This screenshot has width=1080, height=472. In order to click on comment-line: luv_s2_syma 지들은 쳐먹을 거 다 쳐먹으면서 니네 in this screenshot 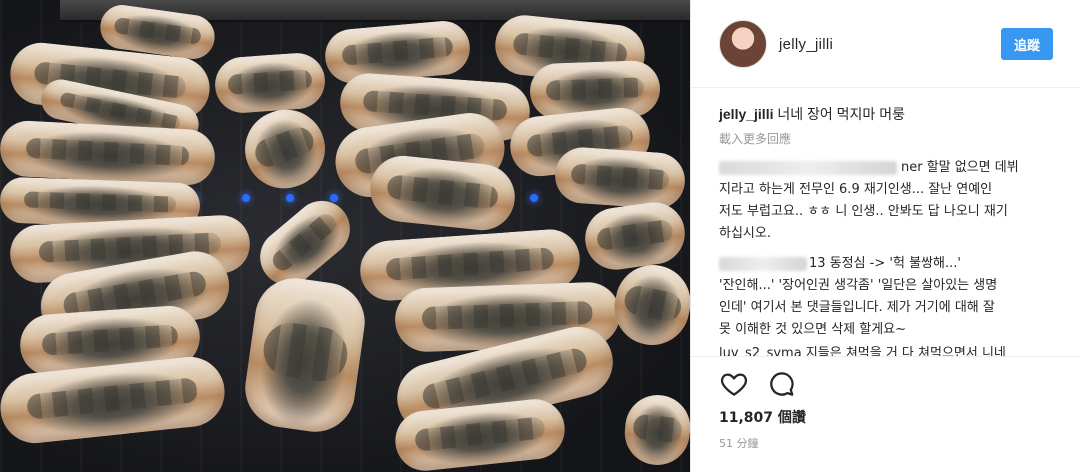, I will do `click(862, 351)`.